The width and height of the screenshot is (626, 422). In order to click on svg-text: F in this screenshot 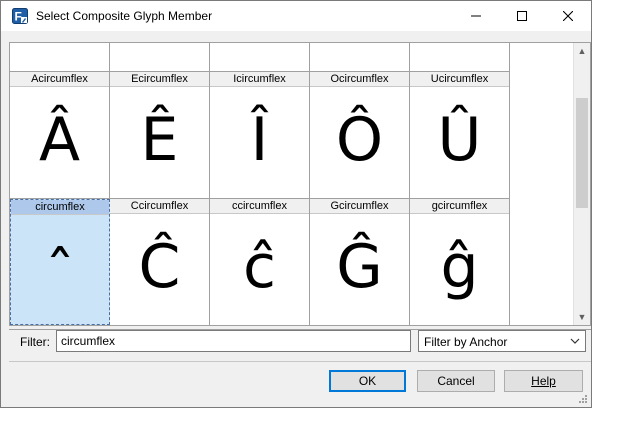, I will do `click(18, 17)`.